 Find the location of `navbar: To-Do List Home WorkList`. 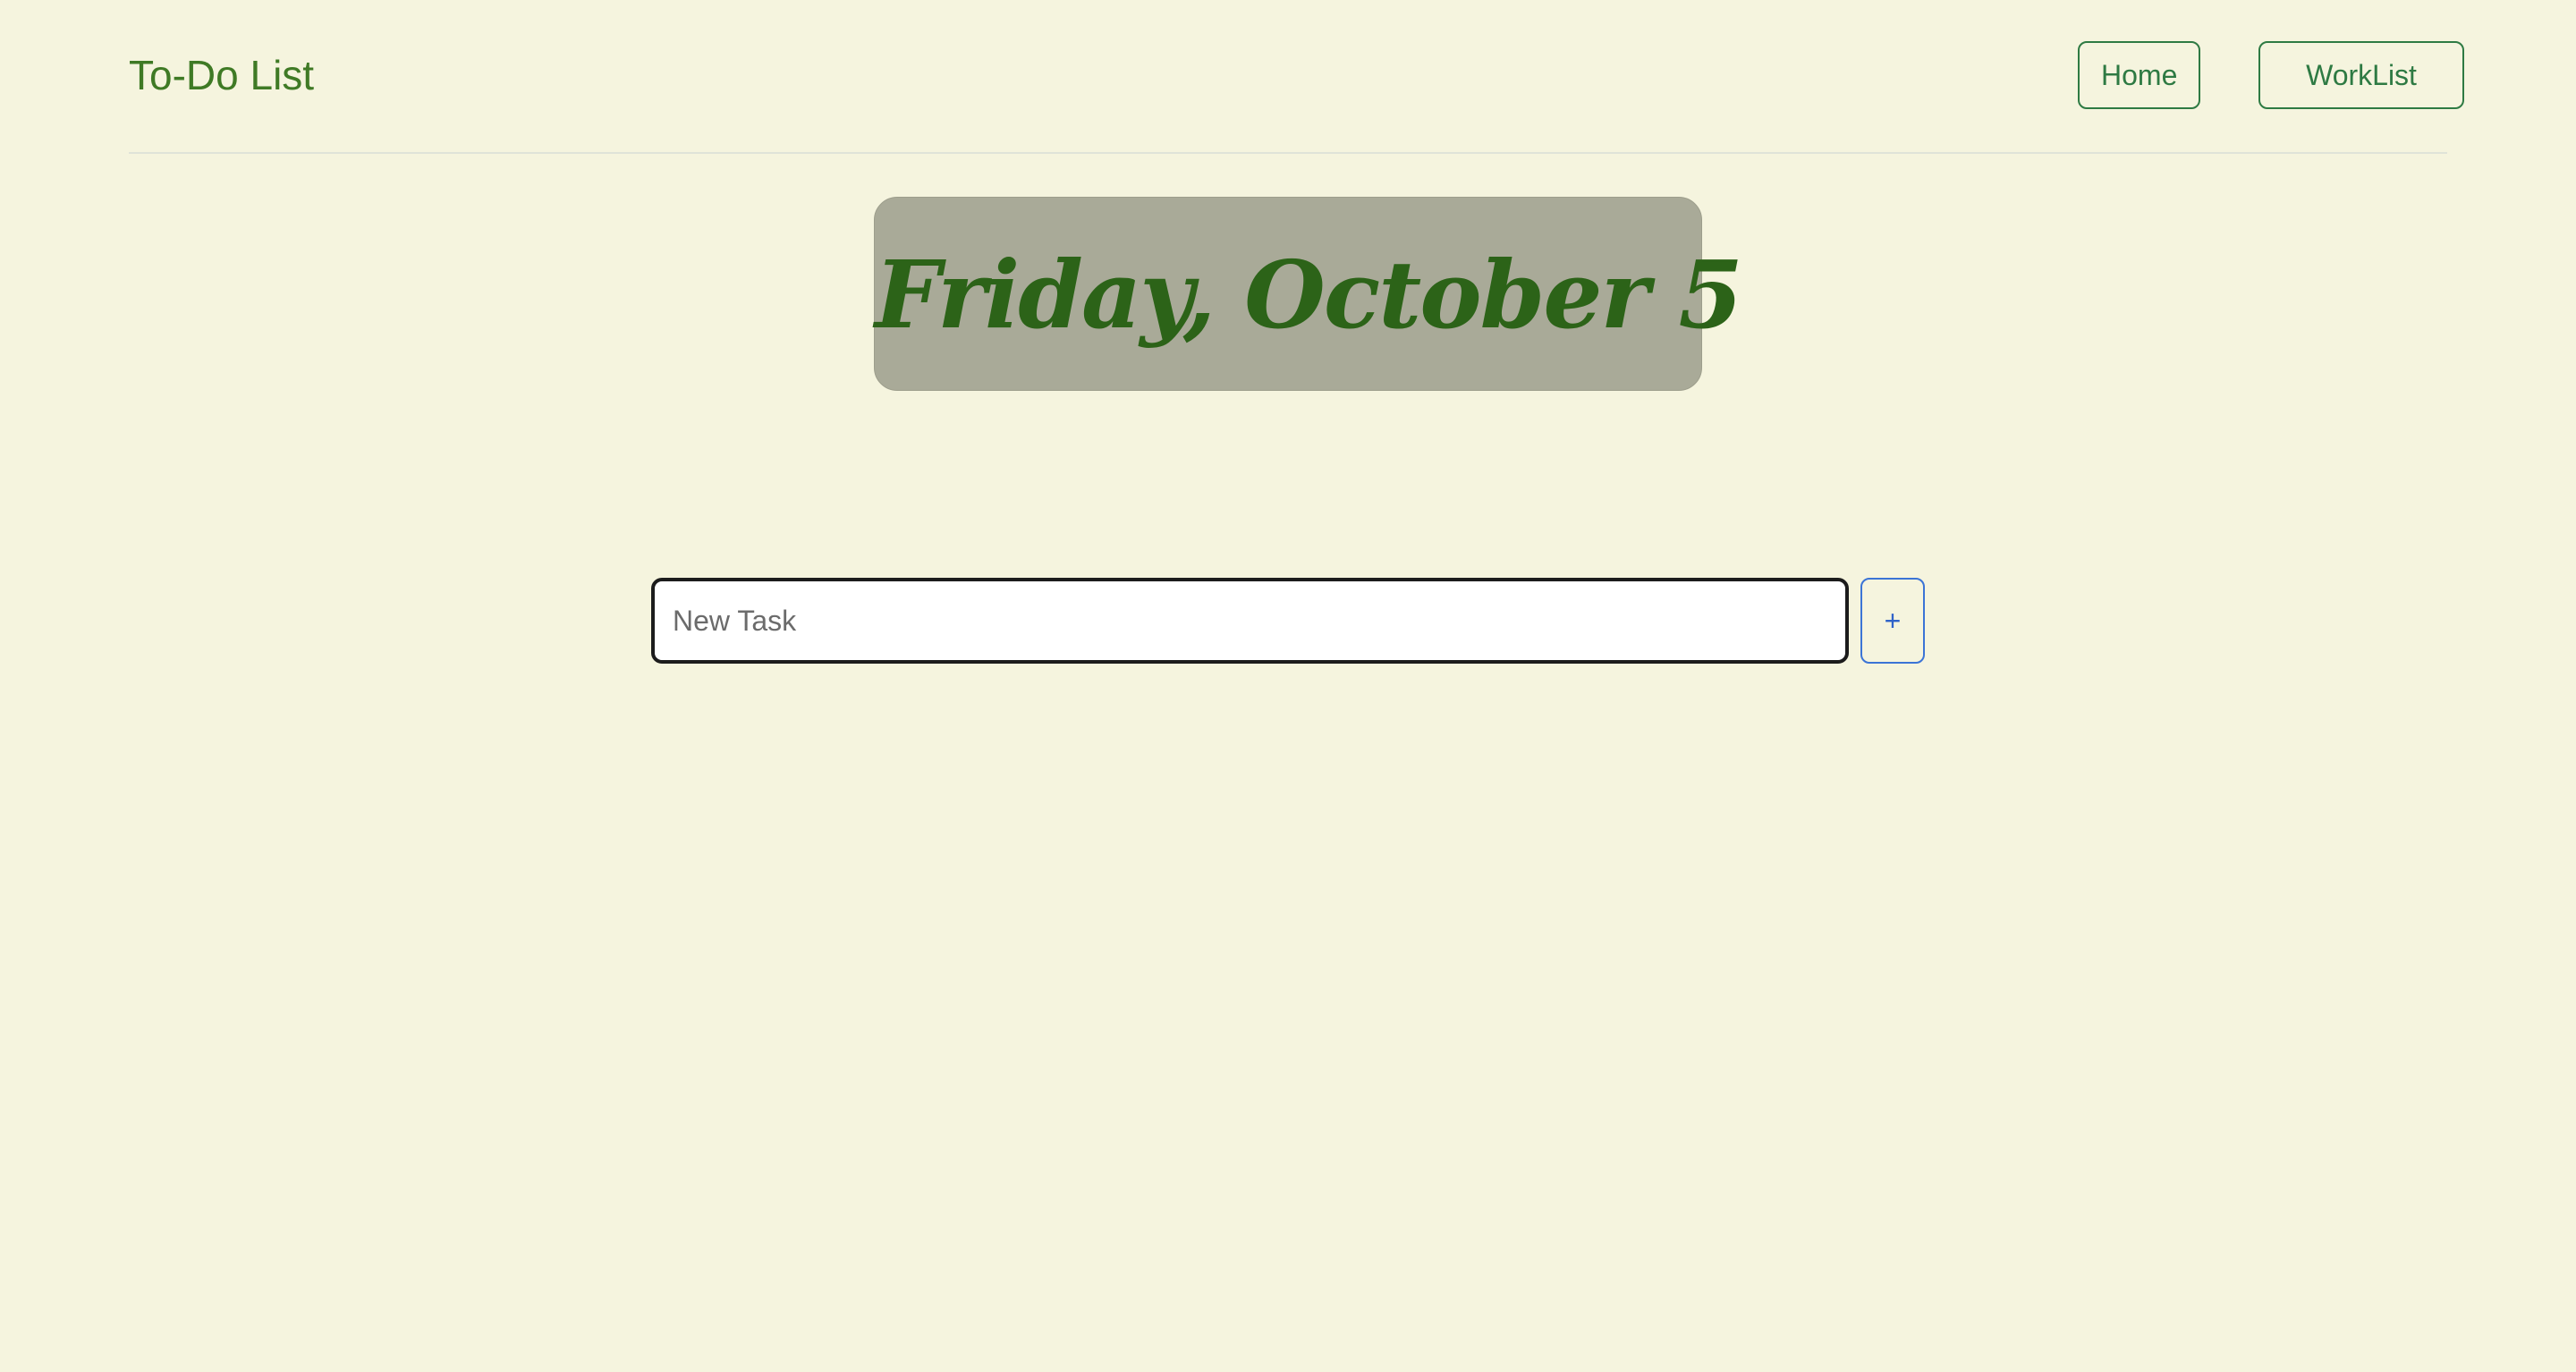

navbar: To-Do List Home WorkList is located at coordinates (1296, 77).